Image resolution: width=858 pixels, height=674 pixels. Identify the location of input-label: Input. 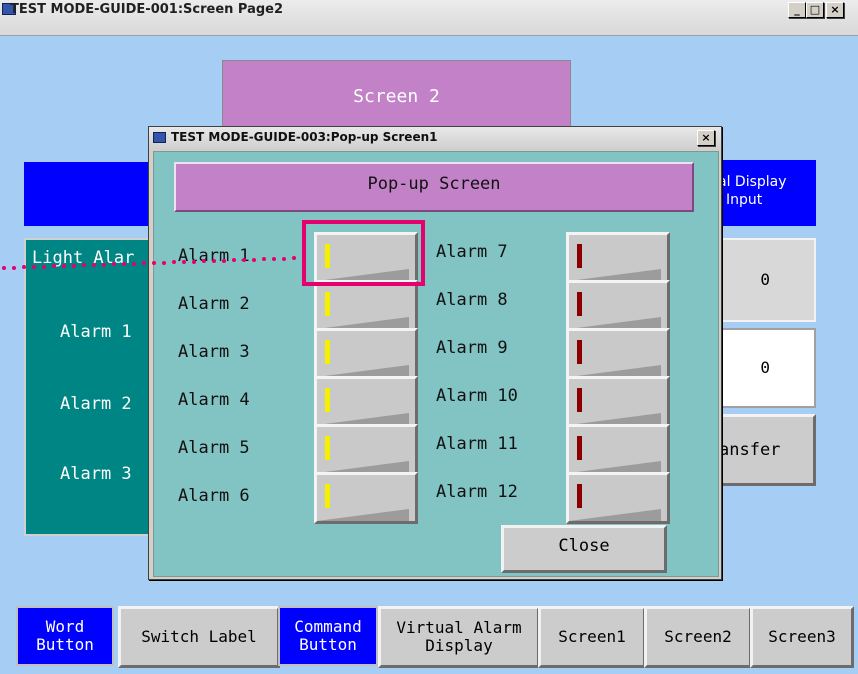
(744, 200).